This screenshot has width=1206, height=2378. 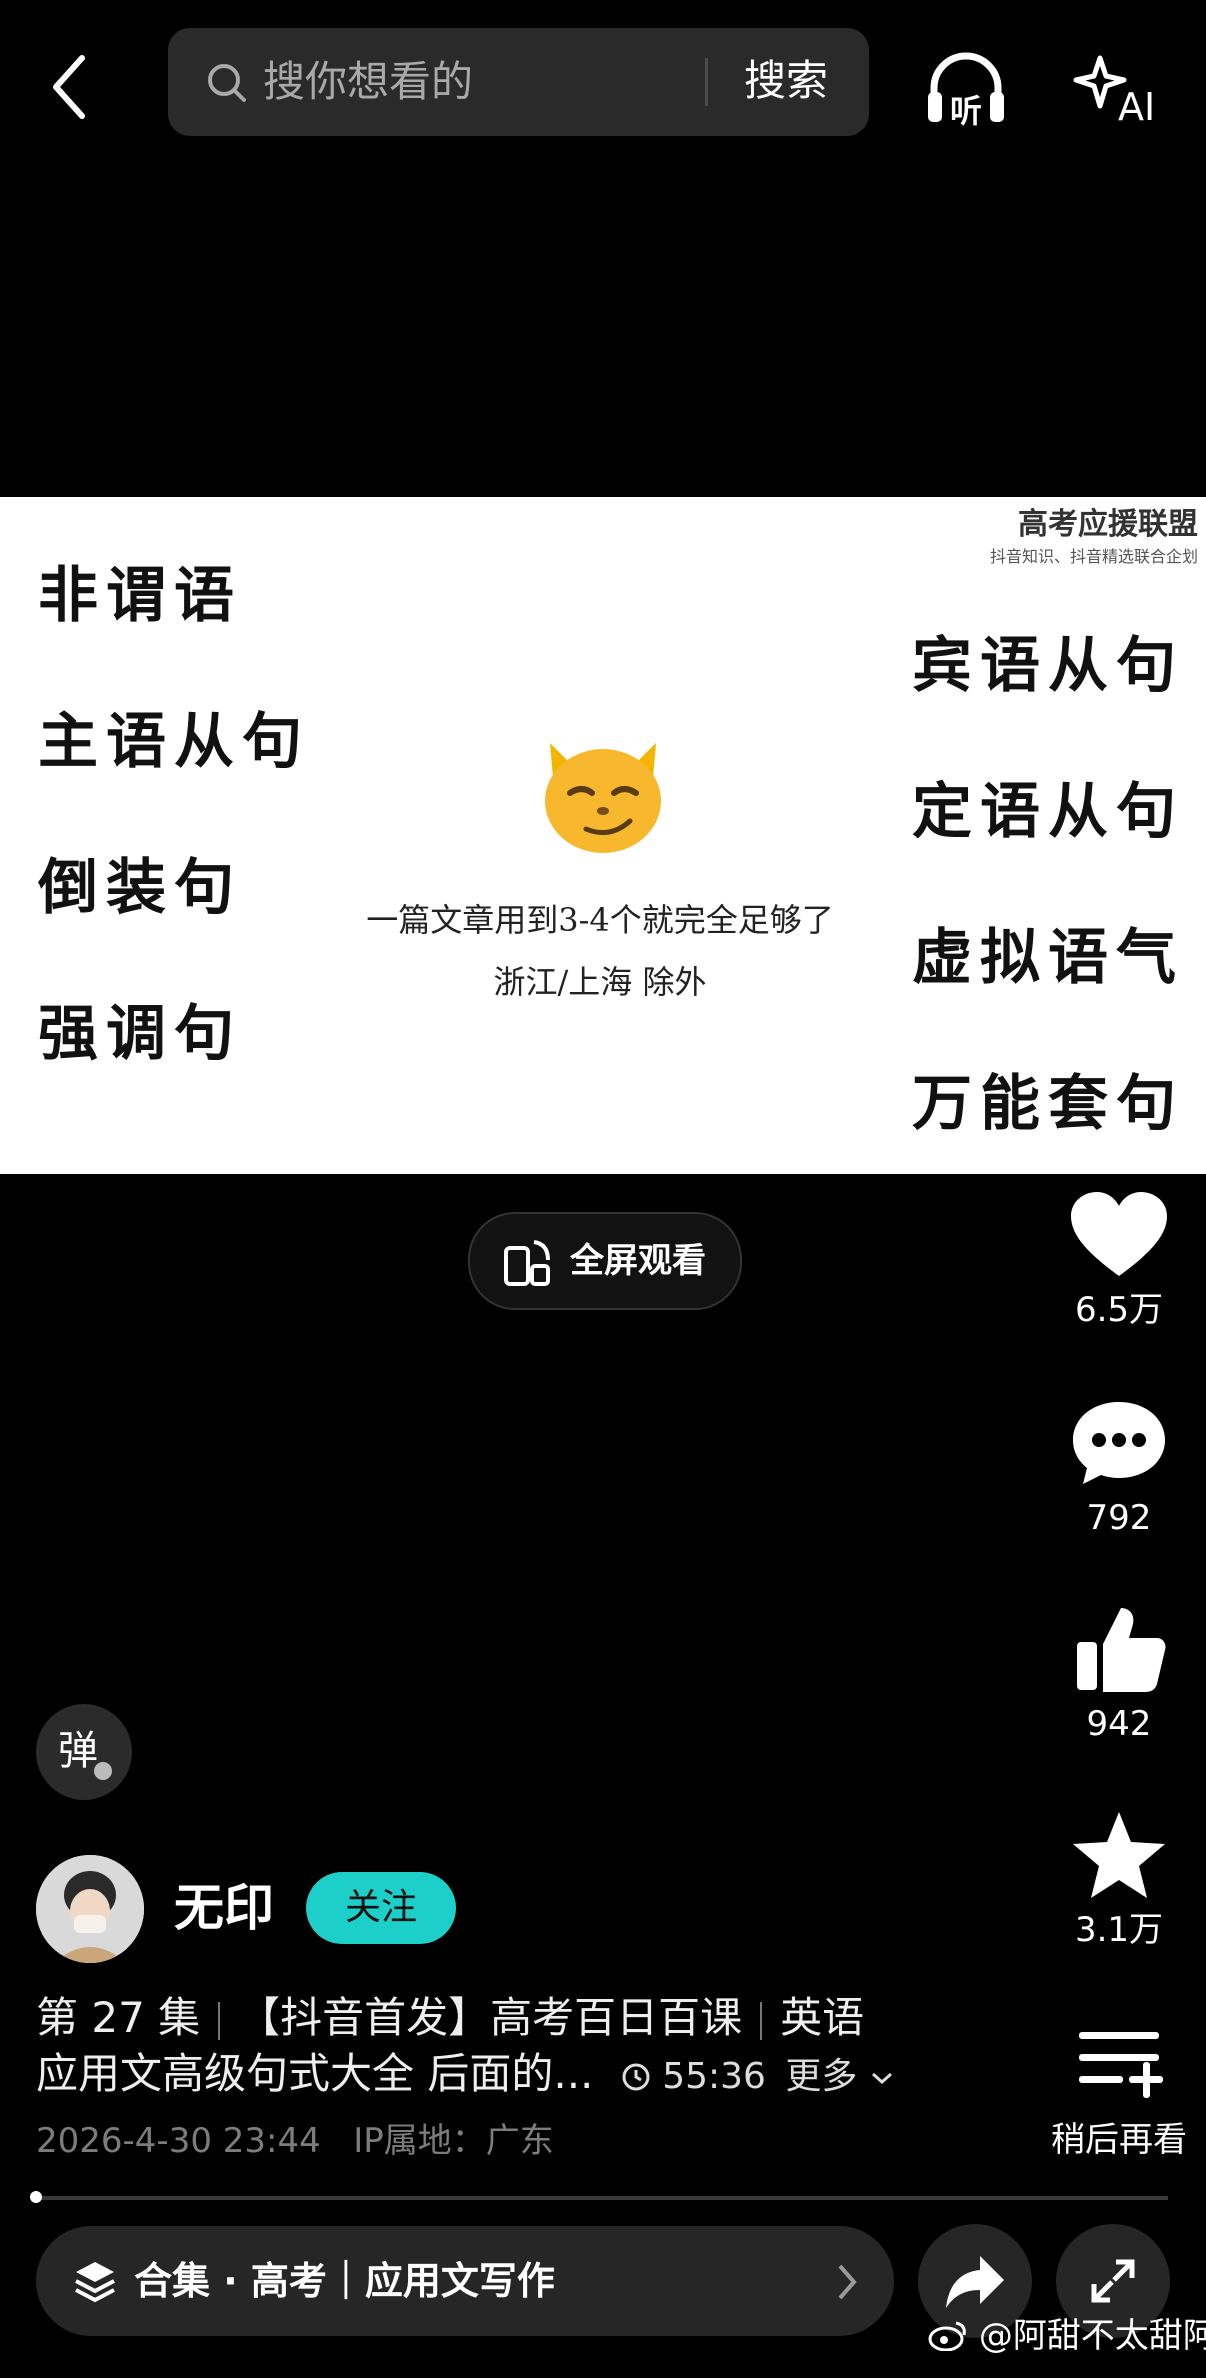 What do you see at coordinates (881, 2078) in the screenshot?
I see `chevron-down-icon` at bounding box center [881, 2078].